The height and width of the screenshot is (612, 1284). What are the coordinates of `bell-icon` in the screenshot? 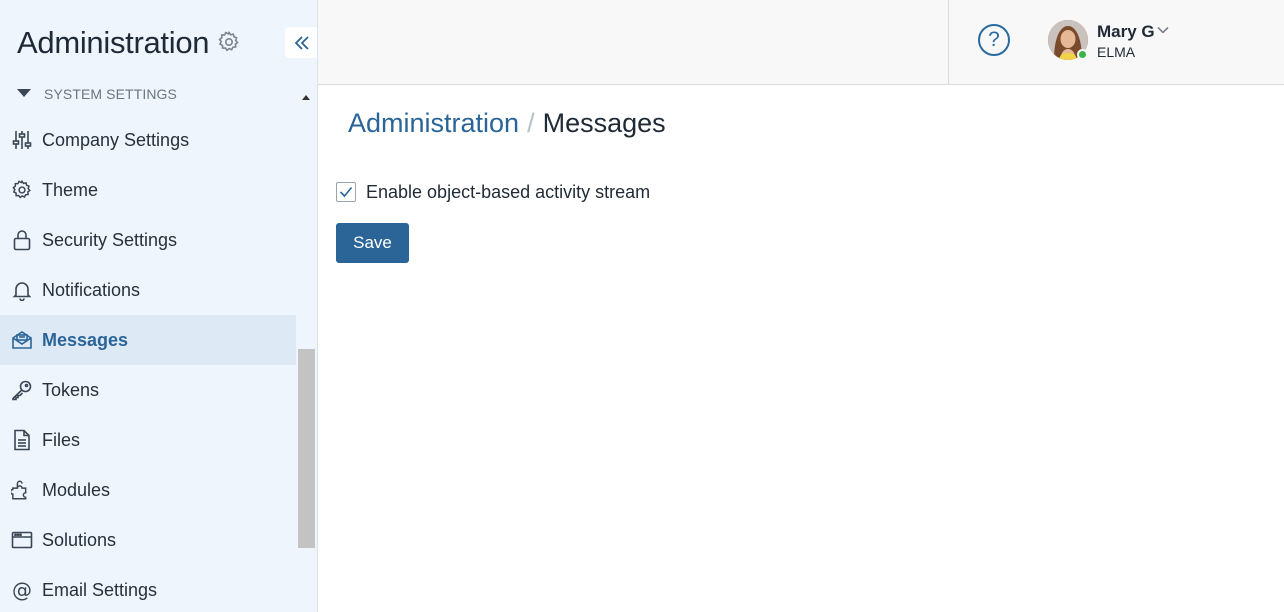 It's located at (22, 290).